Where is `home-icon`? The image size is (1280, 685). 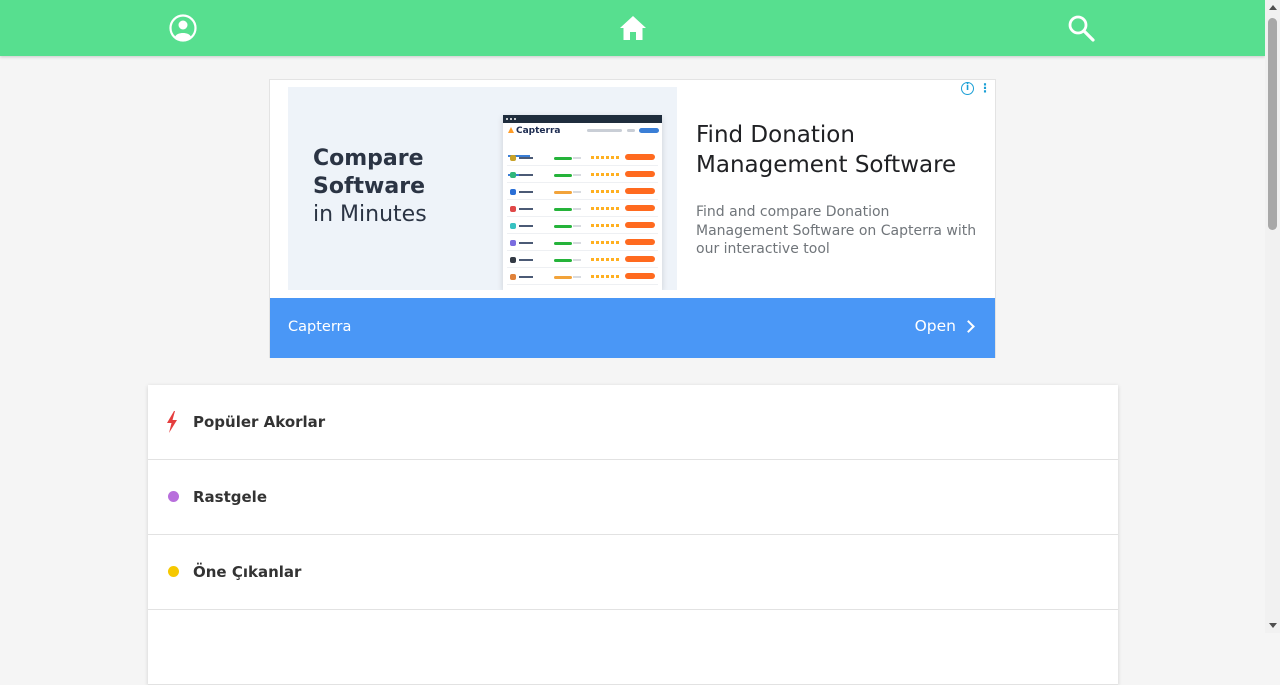 home-icon is located at coordinates (633, 28).